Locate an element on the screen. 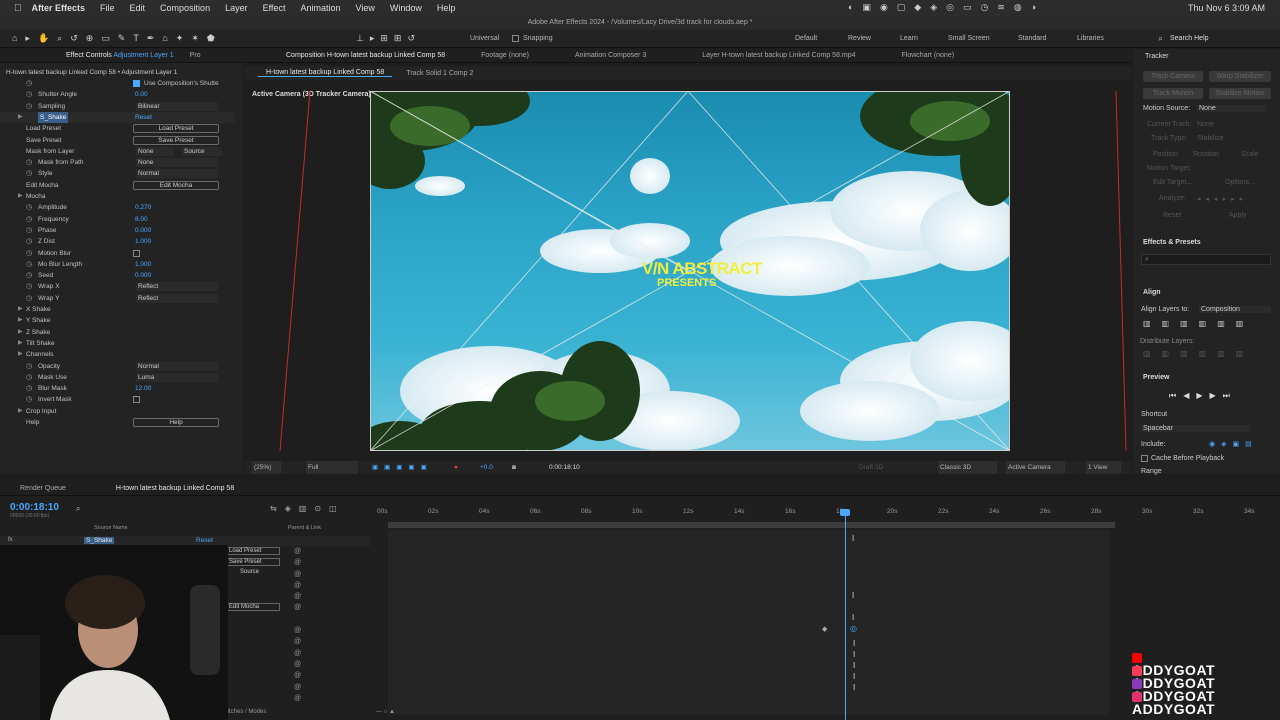 The image size is (1280, 720). effect-row: Edit Mocha Edit Mocha is located at coordinates (117, 185).